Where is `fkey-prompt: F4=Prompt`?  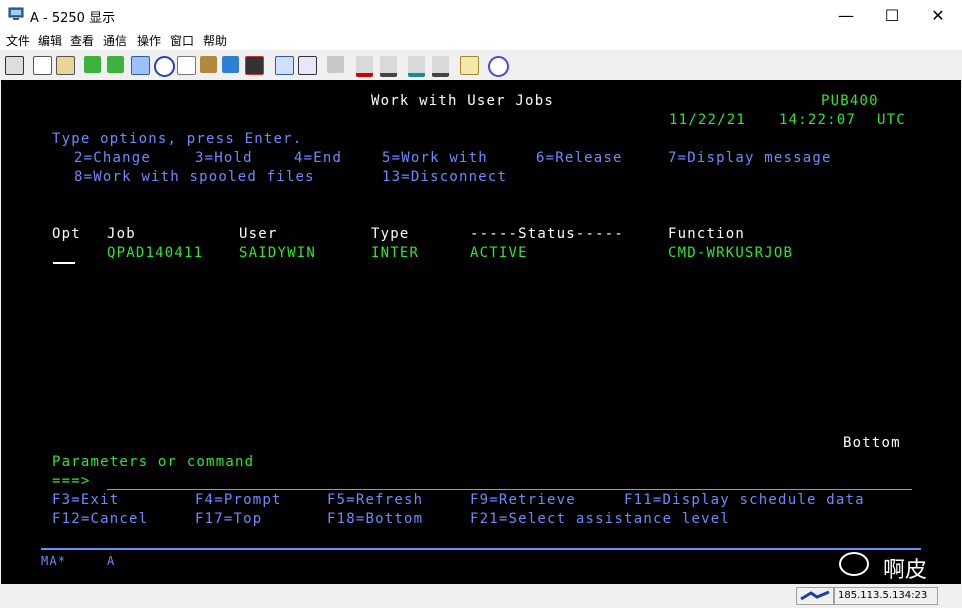
fkey-prompt: F4=Prompt is located at coordinates (238, 500).